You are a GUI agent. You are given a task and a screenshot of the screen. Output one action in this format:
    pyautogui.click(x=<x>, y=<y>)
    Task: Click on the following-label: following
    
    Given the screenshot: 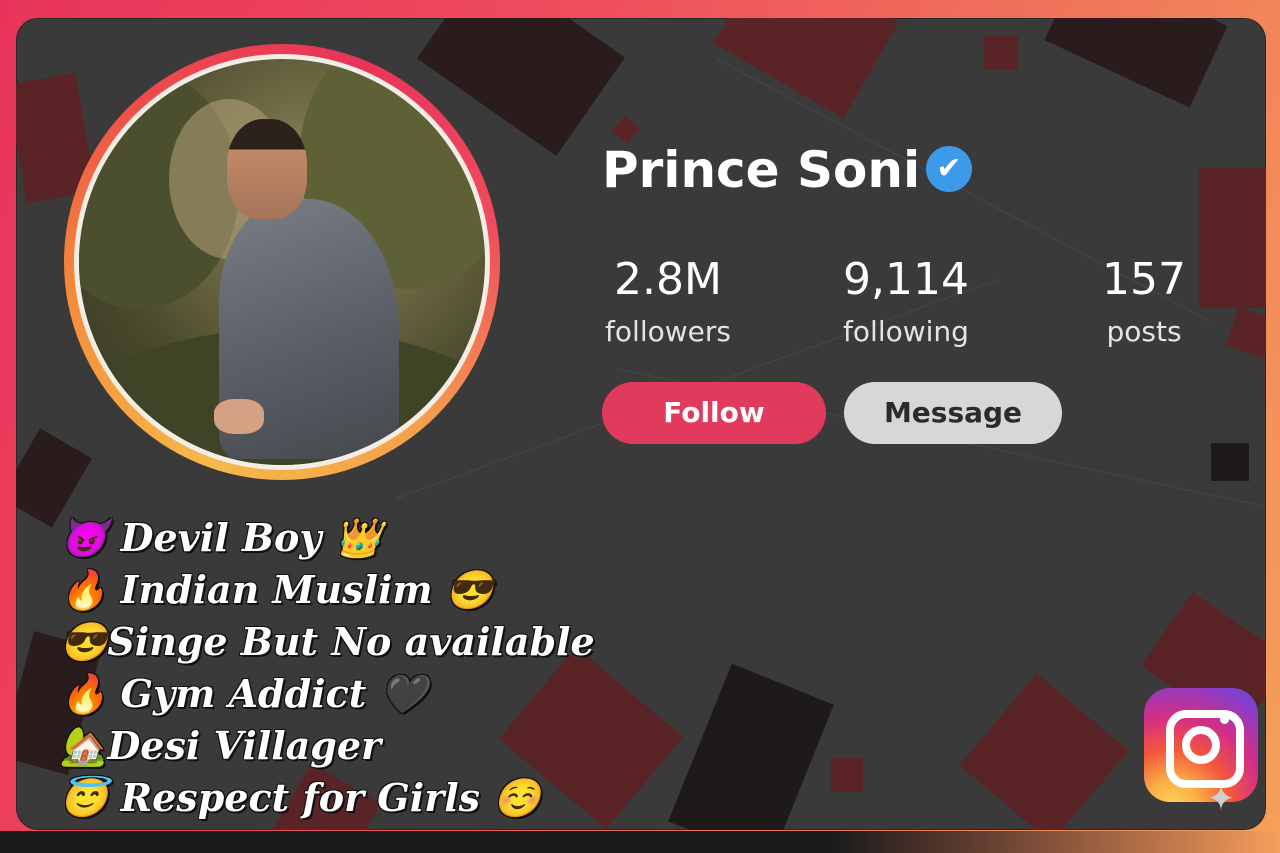 What is the action you would take?
    pyautogui.click(x=906, y=331)
    